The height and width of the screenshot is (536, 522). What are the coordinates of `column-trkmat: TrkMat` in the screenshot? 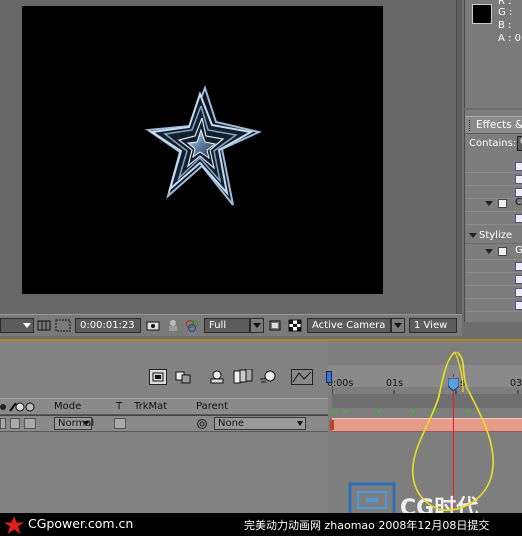 It's located at (150, 406).